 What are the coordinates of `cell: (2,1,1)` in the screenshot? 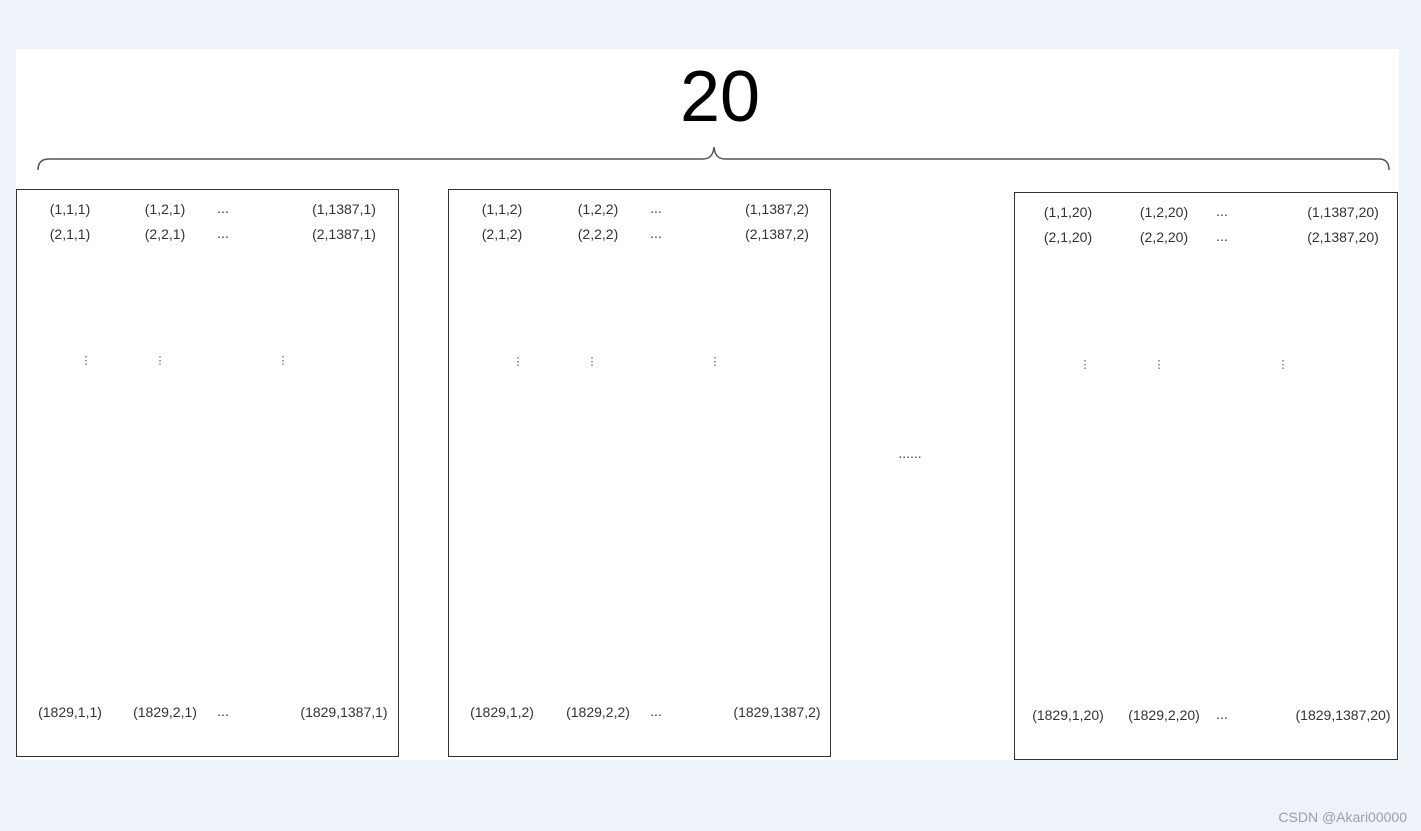 It's located at (70, 234).